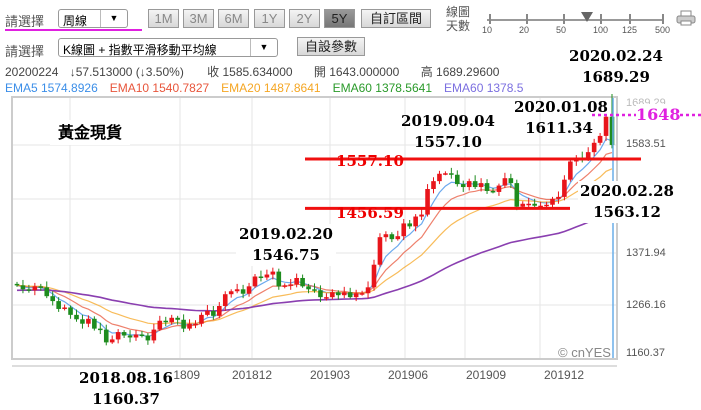 This screenshot has height=410, width=701. Describe the element at coordinates (559, 128) in the screenshot. I see `annotation-value: 1611.34` at that location.